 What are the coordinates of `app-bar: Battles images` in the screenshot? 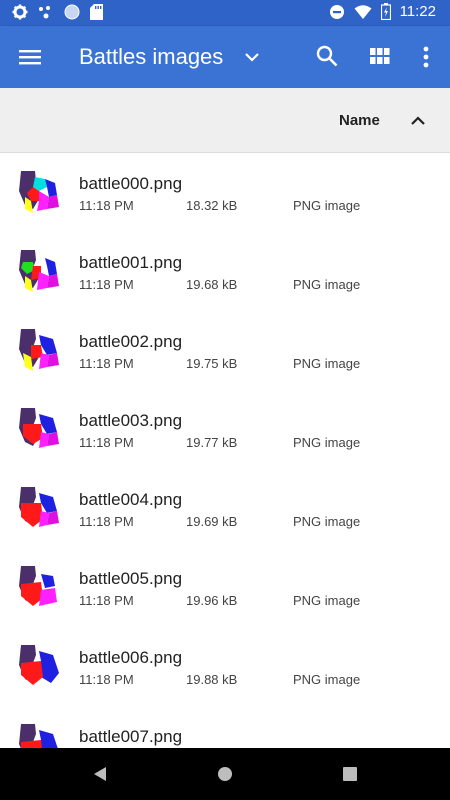 It's located at (225, 57).